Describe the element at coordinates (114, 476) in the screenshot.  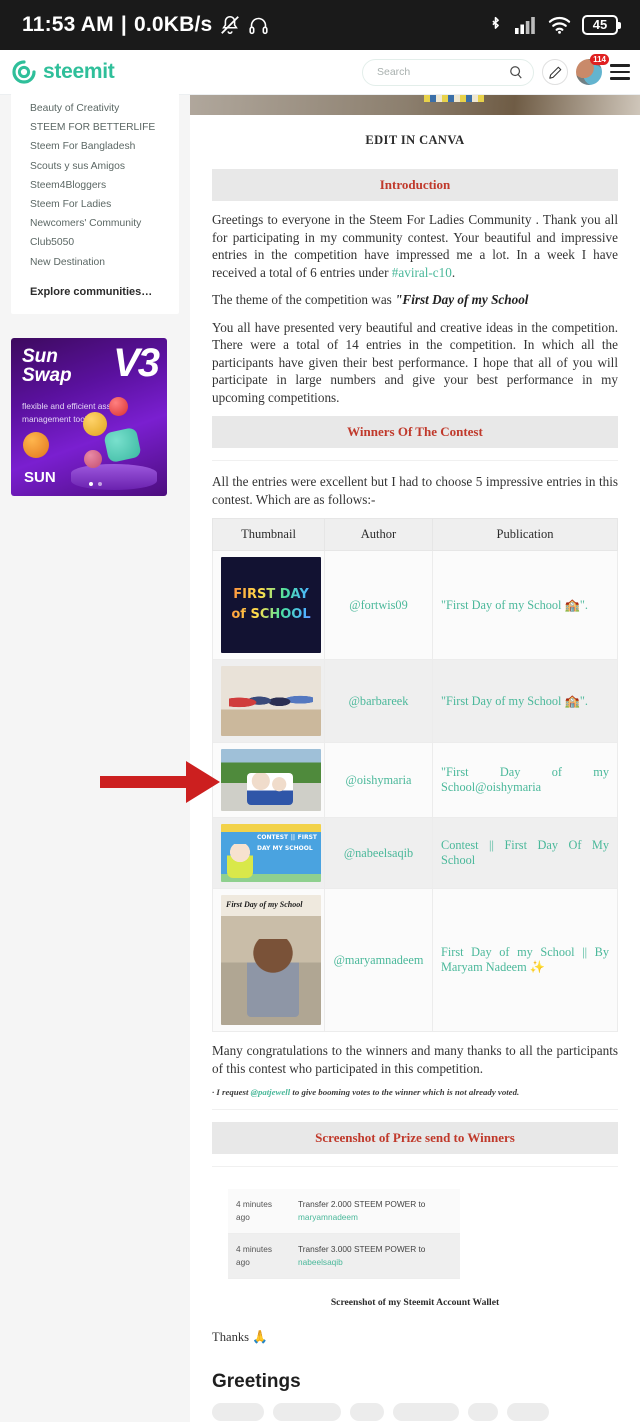
I see `ad-pedestal-graphic` at that location.